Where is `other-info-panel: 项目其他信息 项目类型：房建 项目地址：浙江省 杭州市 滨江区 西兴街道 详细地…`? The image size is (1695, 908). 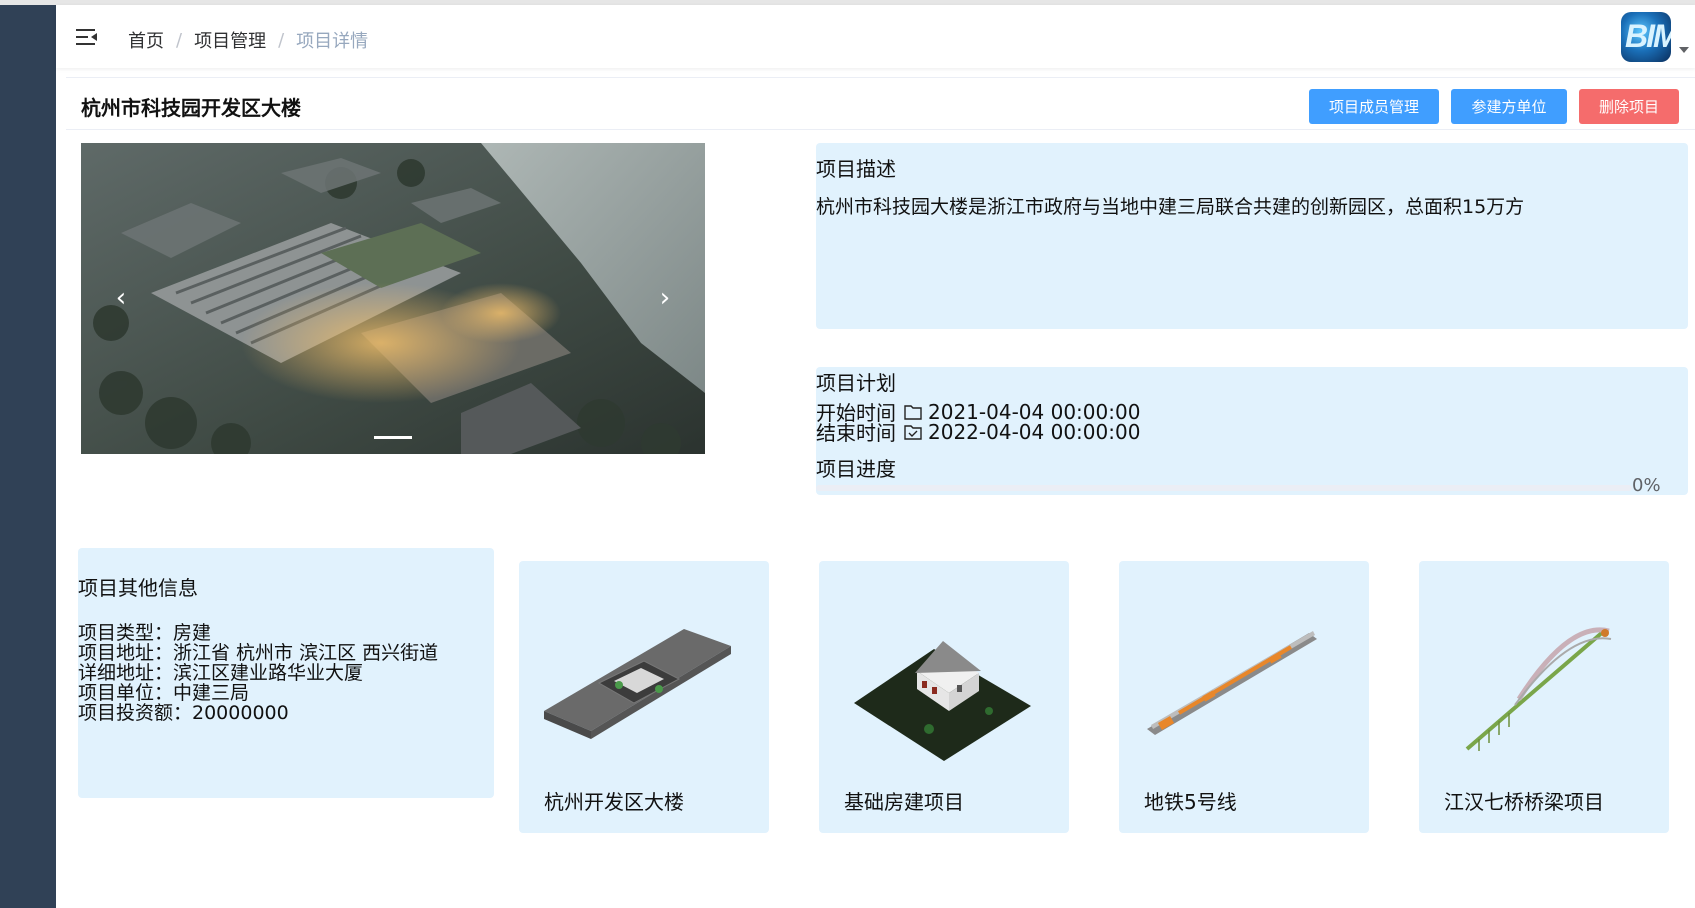
other-info-panel: 项目其他信息 项目类型：房建 项目地址：浙江省 杭州市 滨江区 西兴街道 详细地… is located at coordinates (286, 673).